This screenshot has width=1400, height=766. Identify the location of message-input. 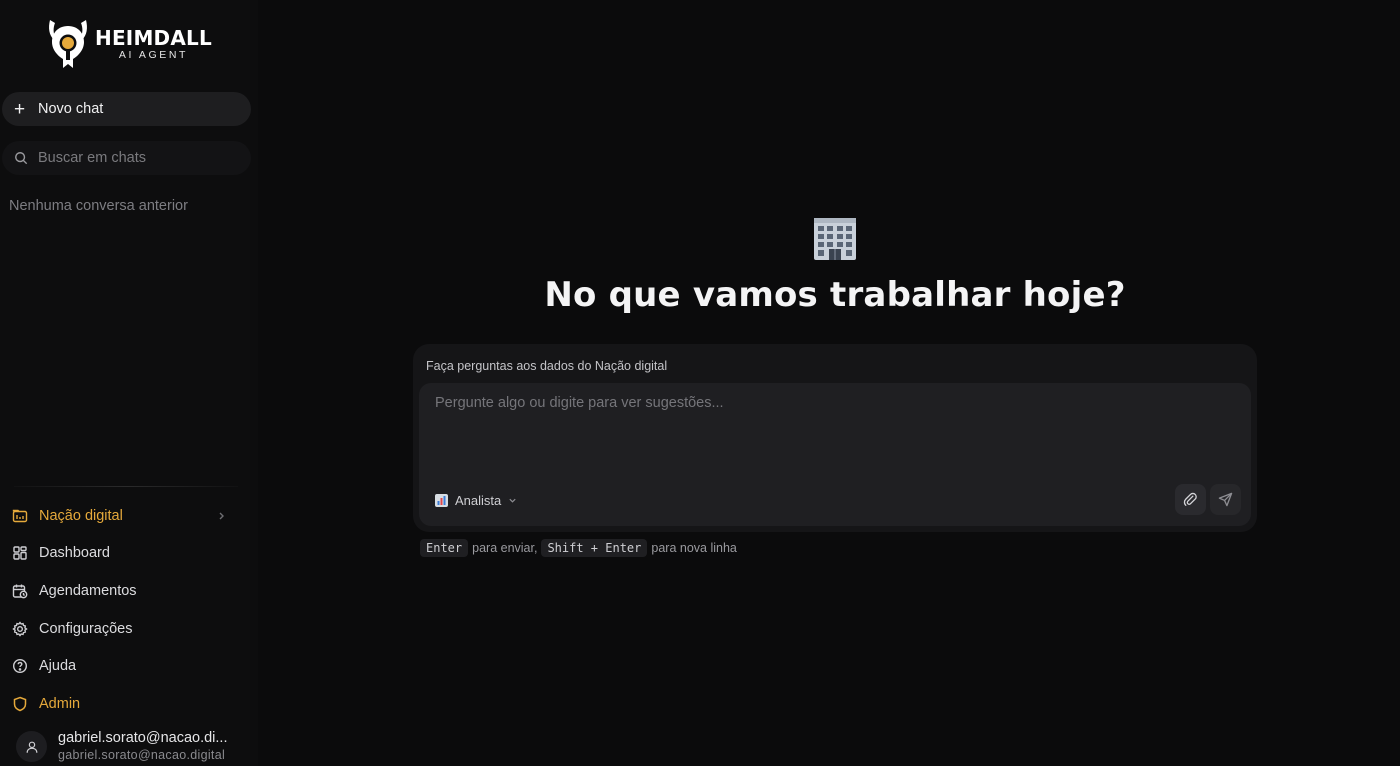
(833, 428).